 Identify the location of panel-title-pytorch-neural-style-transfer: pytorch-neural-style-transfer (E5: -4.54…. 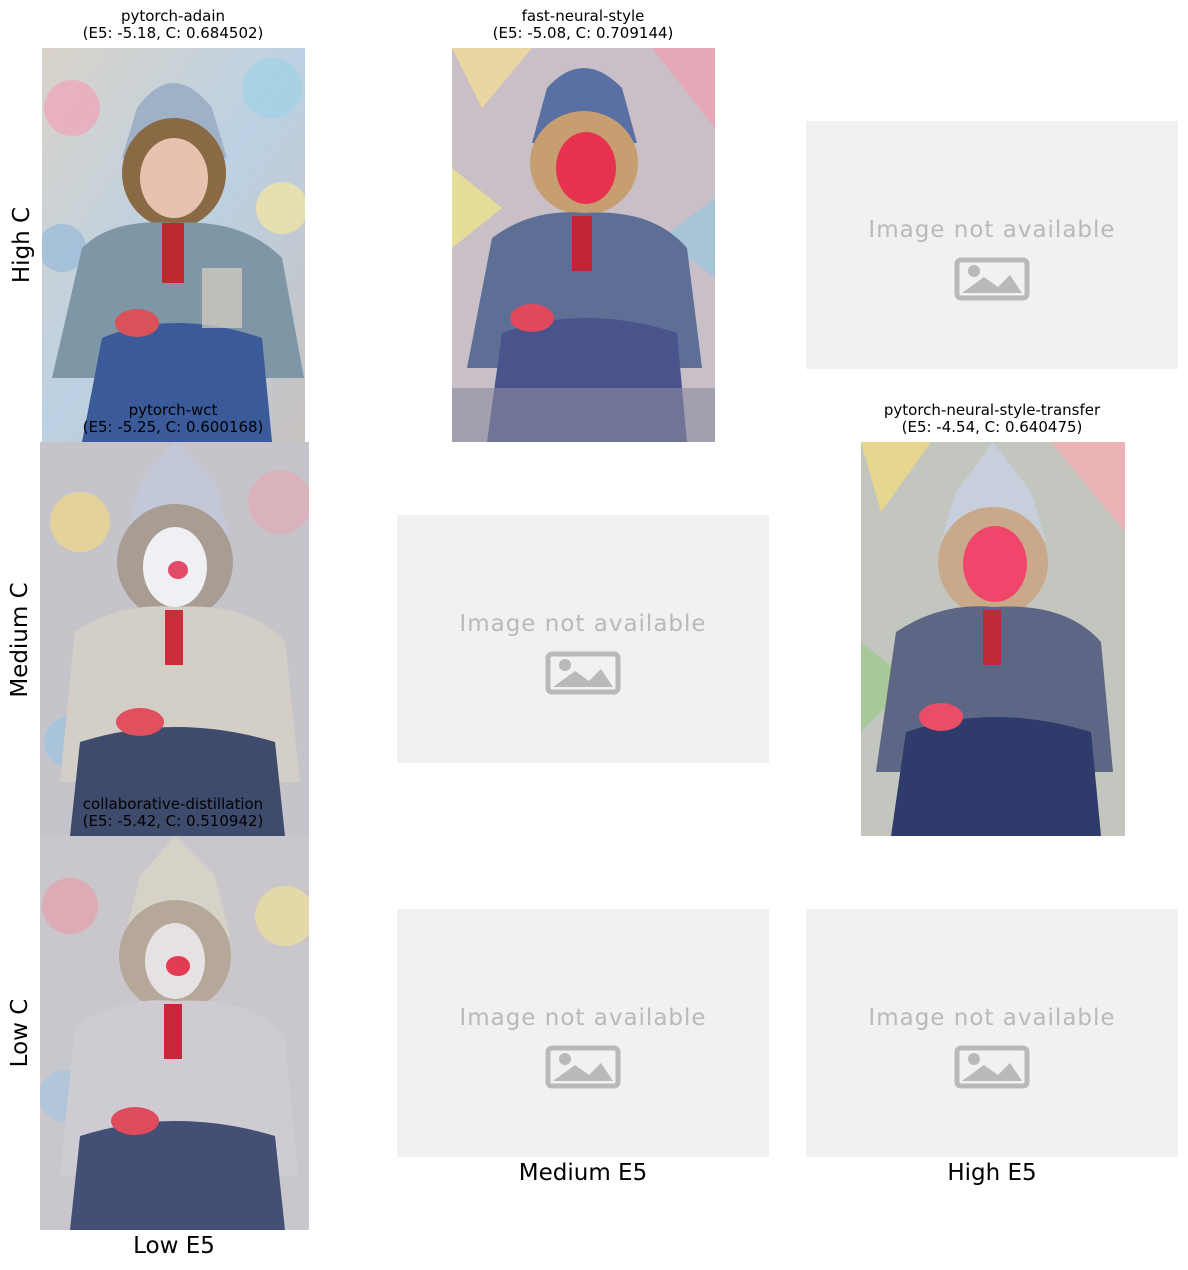
(992, 418).